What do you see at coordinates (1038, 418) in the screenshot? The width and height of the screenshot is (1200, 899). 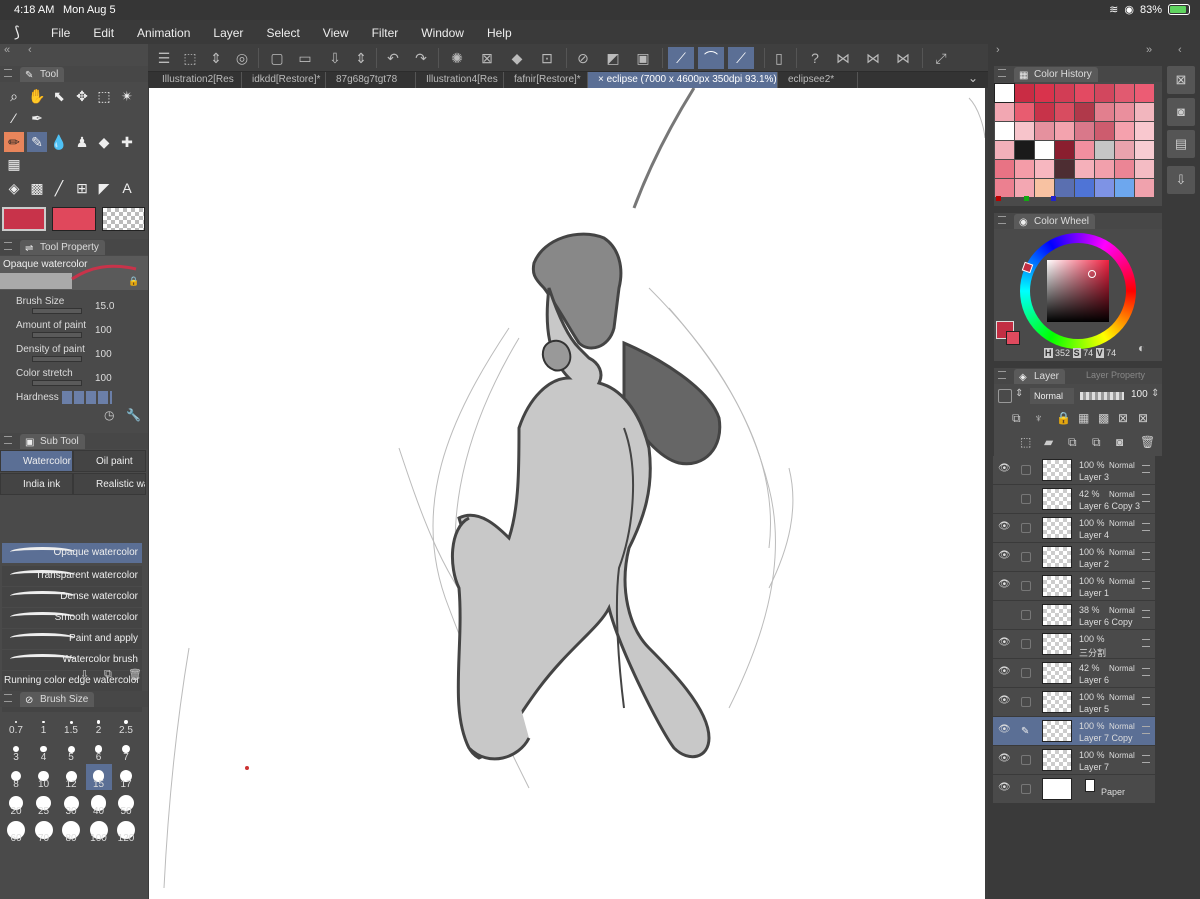 I see `reference-layer-icon: ♆` at bounding box center [1038, 418].